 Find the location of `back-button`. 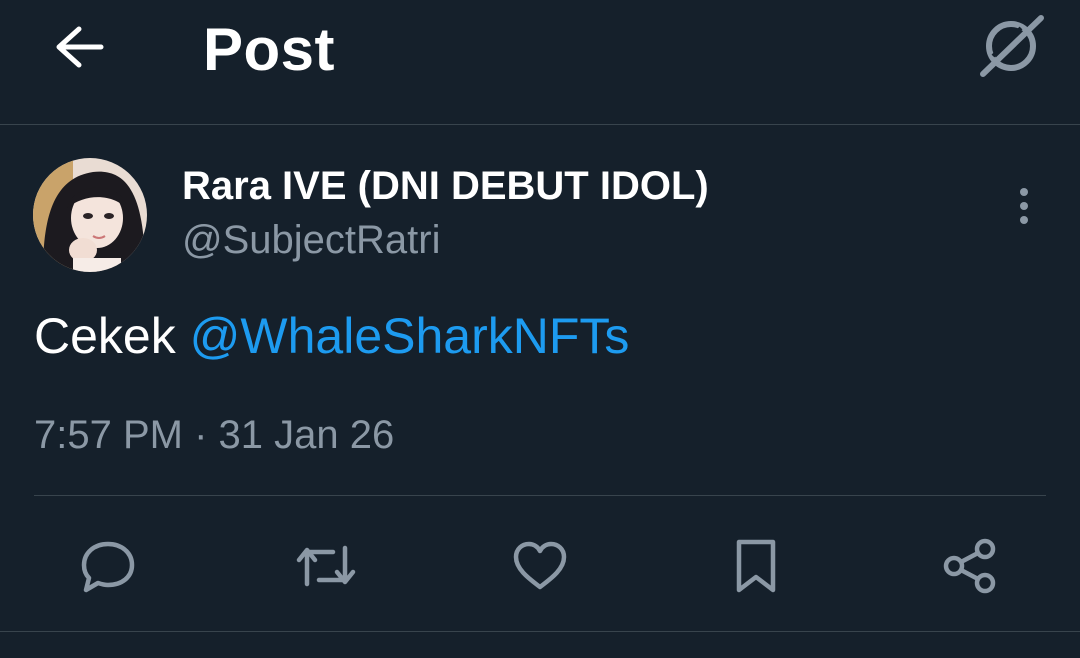

back-button is located at coordinates (79, 47).